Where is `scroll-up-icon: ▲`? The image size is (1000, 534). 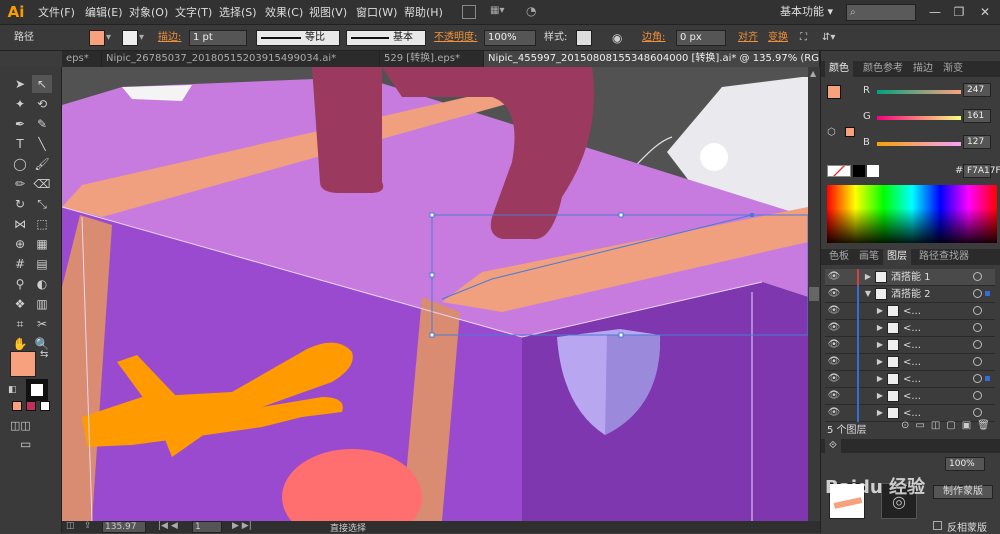
scroll-up-icon: ▲ is located at coordinates (813, 73).